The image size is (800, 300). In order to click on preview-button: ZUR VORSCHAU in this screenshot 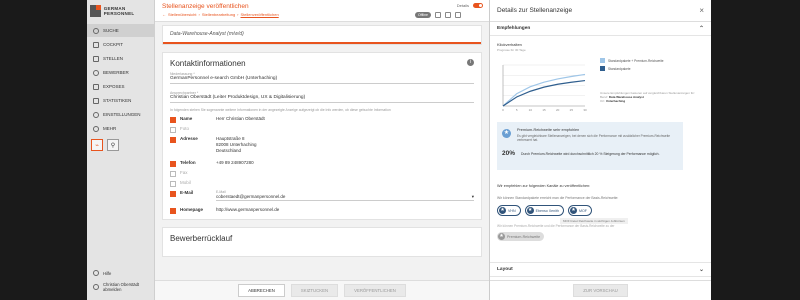, I will do `click(600, 290)`.